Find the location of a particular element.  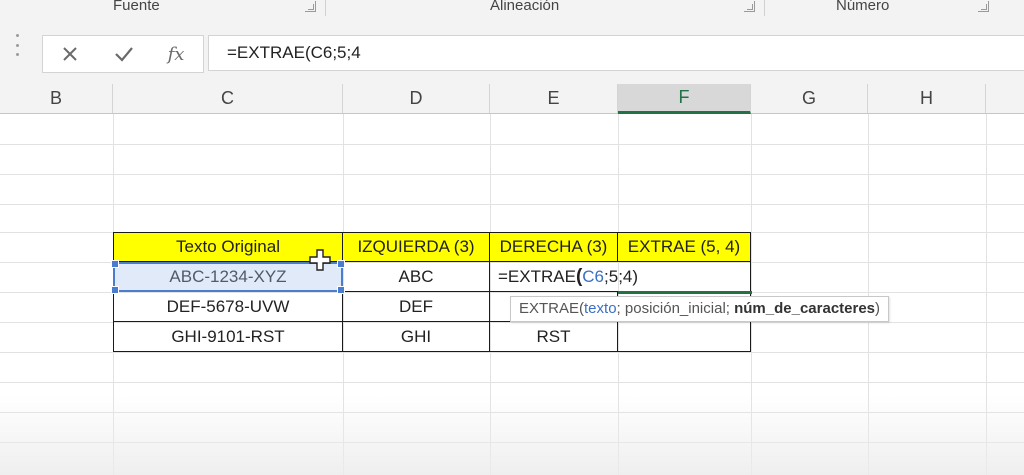

table-cell: DEF is located at coordinates (416, 307).